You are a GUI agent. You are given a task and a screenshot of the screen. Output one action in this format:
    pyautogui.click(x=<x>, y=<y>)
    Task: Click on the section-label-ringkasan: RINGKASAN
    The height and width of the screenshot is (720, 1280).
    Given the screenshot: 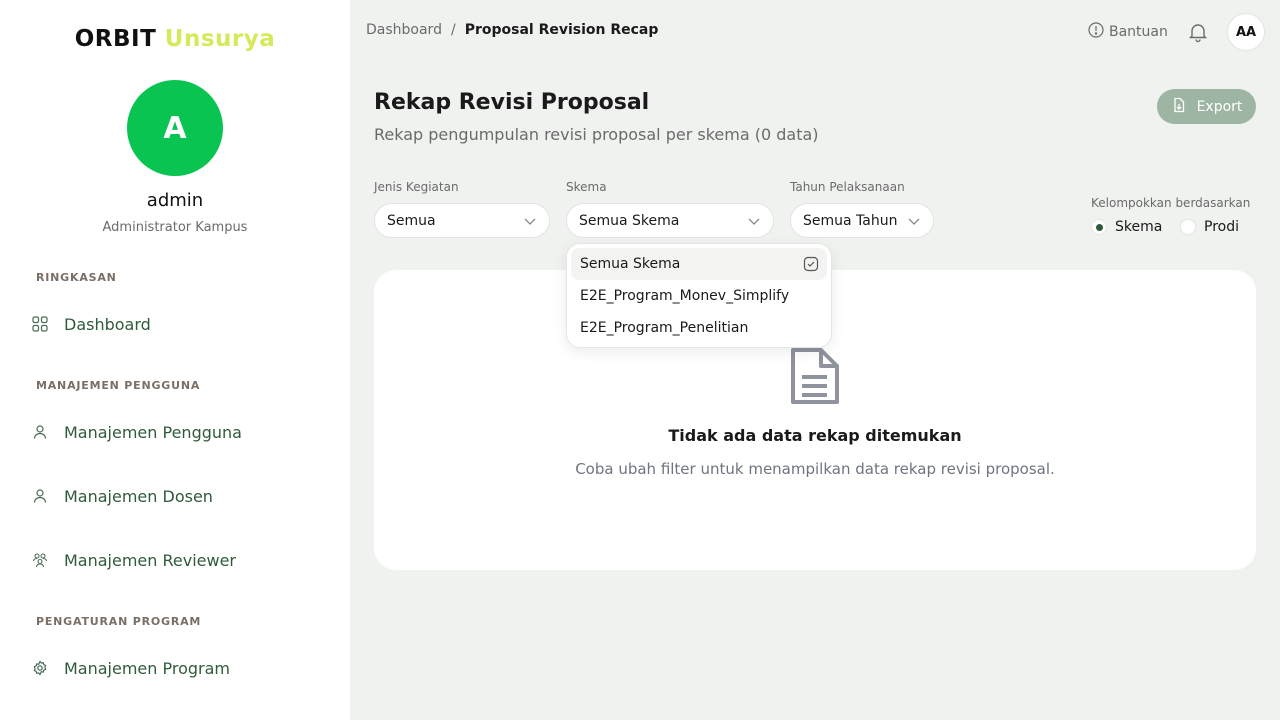 What is the action you would take?
    pyautogui.click(x=76, y=277)
    